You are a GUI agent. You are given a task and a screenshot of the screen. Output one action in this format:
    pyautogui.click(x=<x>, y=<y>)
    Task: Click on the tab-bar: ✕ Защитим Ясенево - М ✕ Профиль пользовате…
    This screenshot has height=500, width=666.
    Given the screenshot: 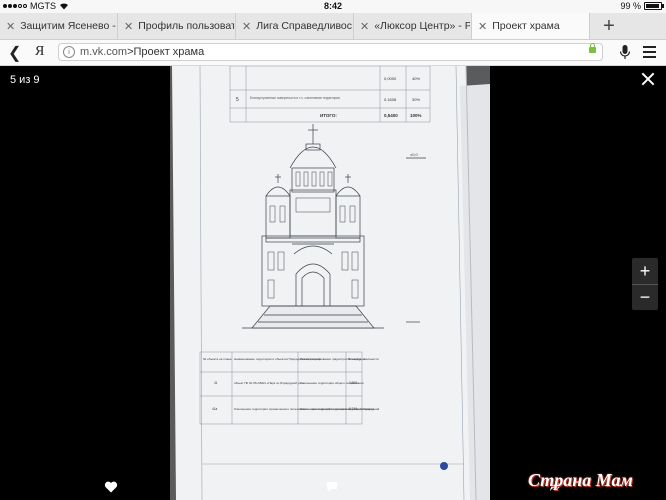 What is the action you would take?
    pyautogui.click(x=333, y=26)
    